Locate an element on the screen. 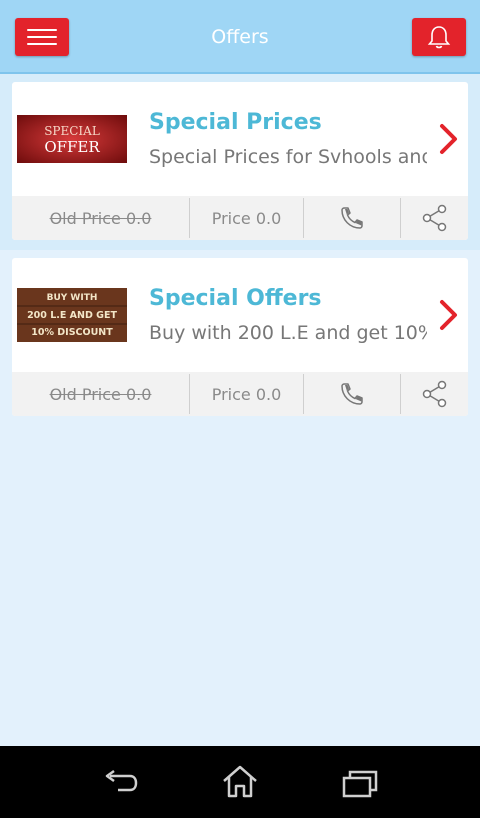 The image size is (480, 818). notifications-button is located at coordinates (439, 37).